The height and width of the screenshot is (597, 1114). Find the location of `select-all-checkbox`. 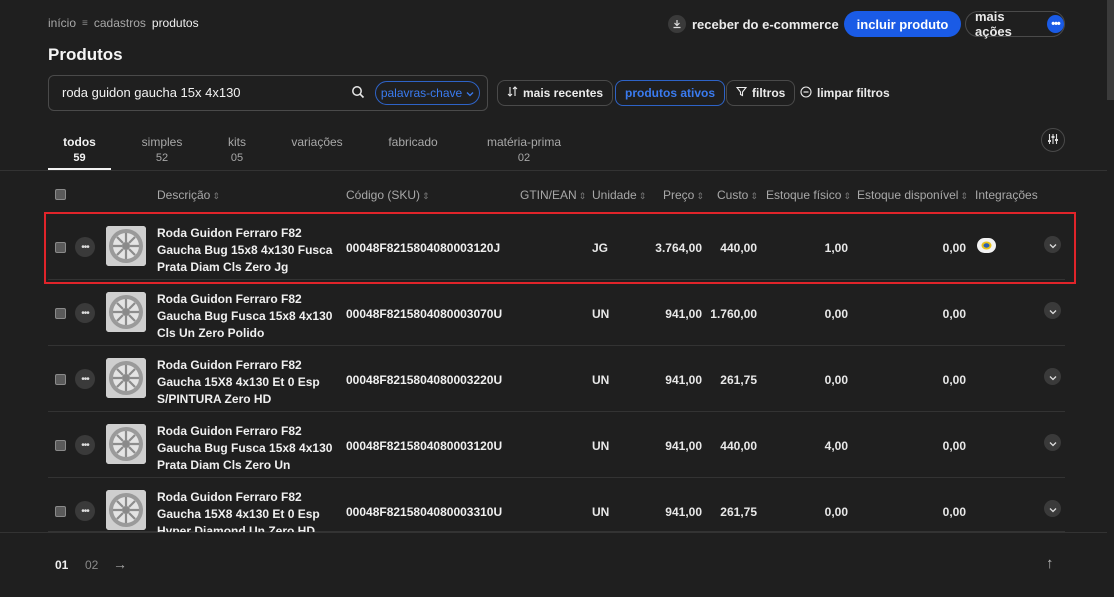

select-all-checkbox is located at coordinates (60, 194).